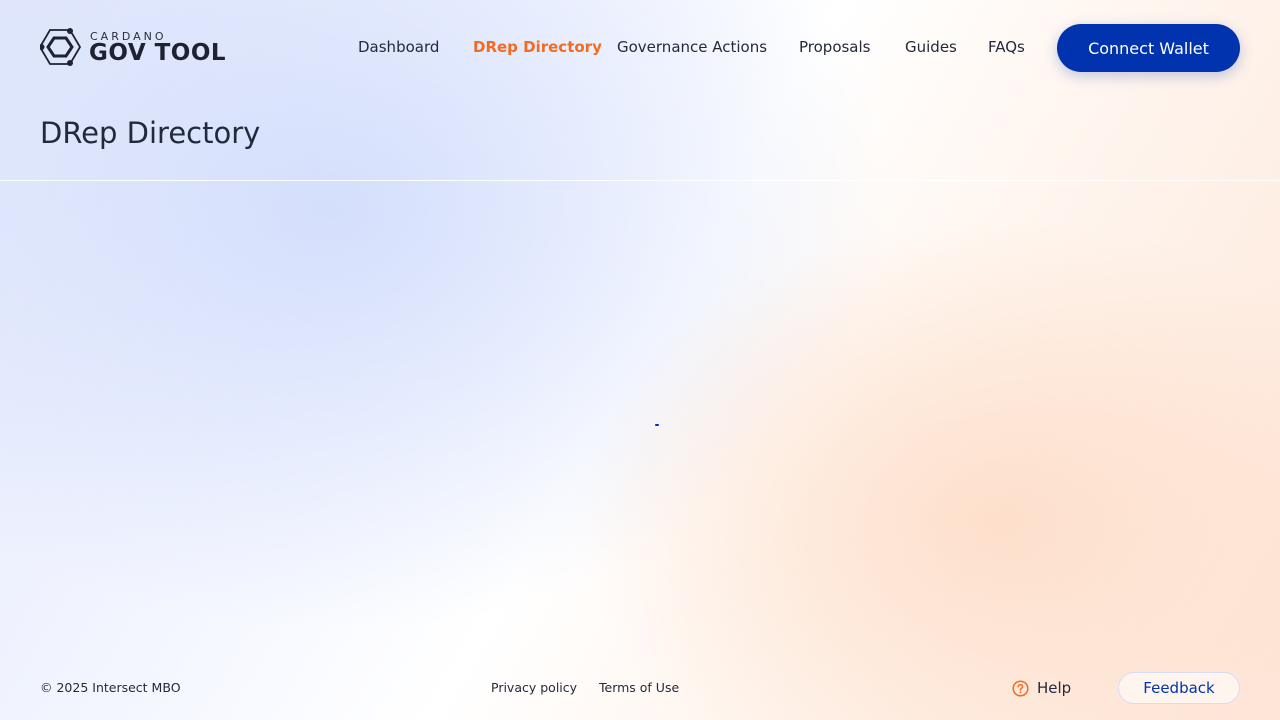  What do you see at coordinates (692, 48) in the screenshot?
I see `nav-governance-actions: Governance Actions` at bounding box center [692, 48].